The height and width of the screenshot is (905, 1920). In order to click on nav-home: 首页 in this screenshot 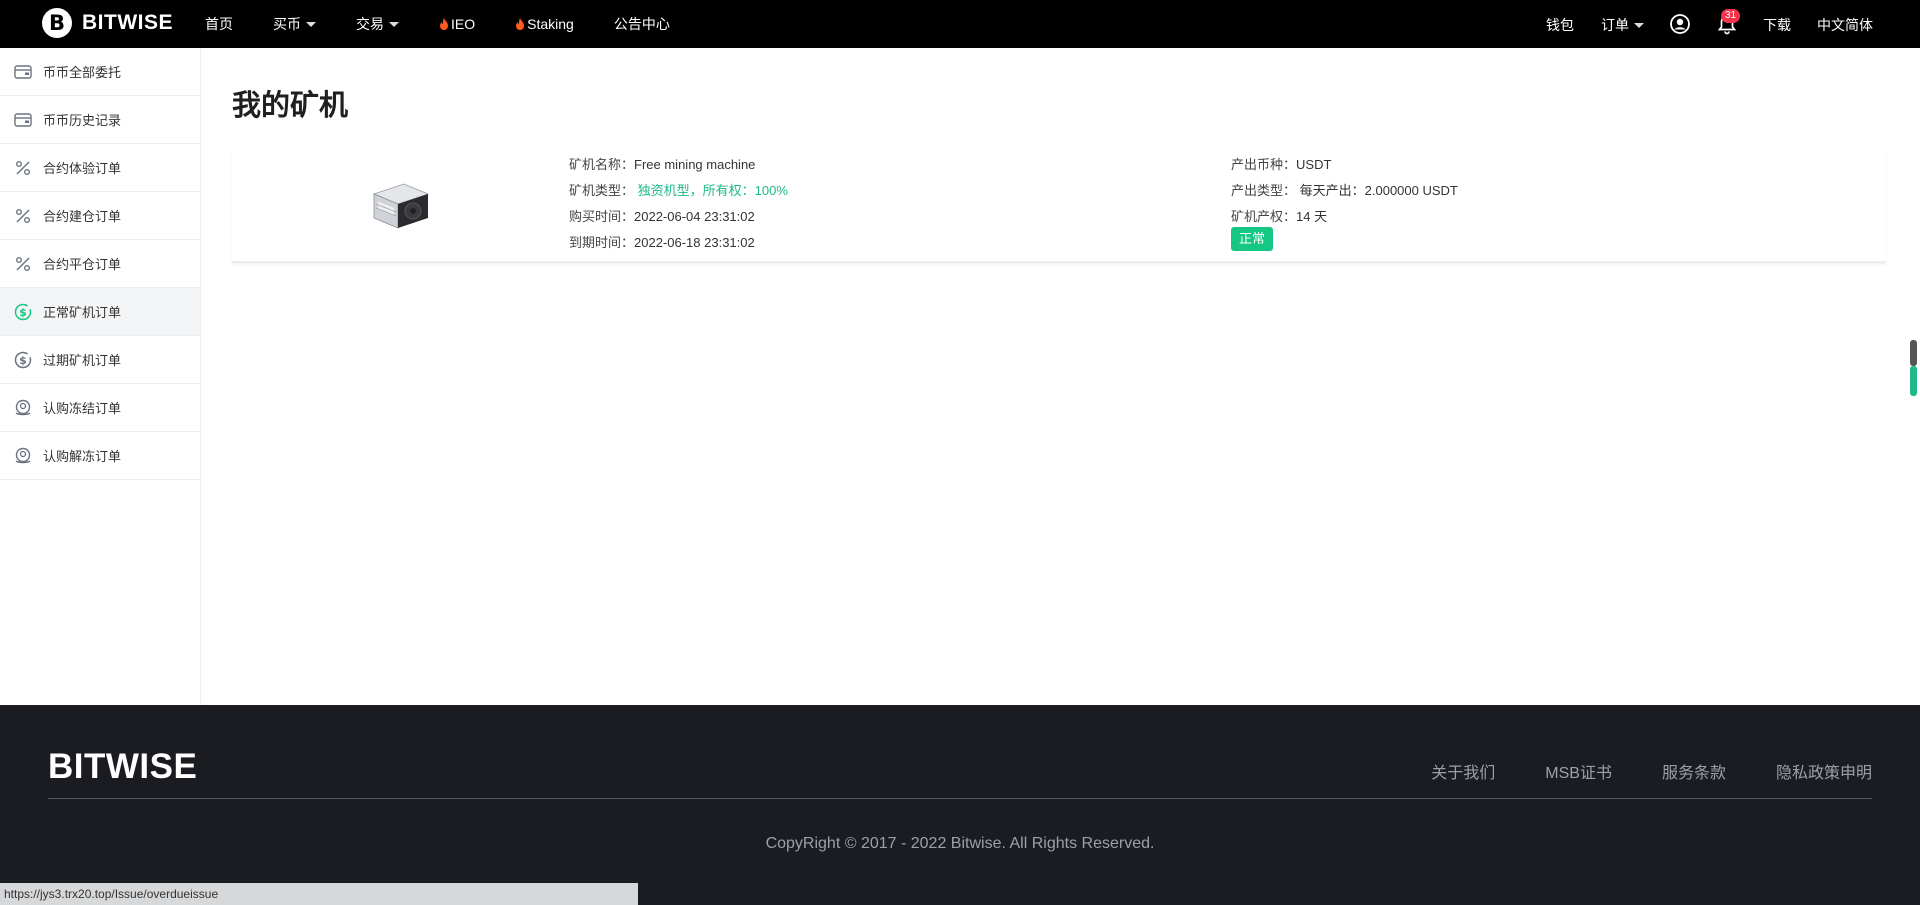, I will do `click(219, 24)`.